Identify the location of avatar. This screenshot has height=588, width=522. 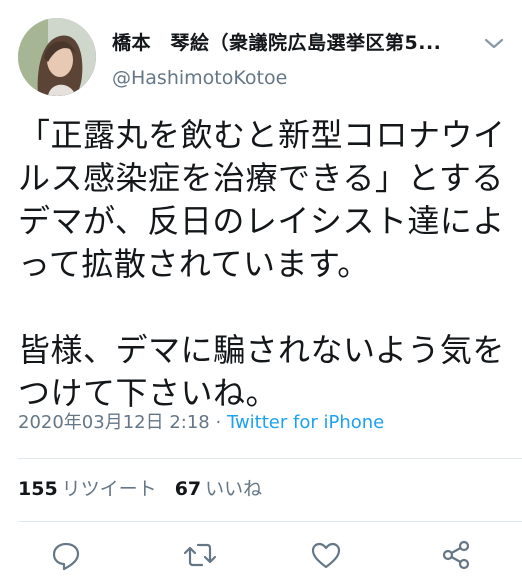
(57, 57).